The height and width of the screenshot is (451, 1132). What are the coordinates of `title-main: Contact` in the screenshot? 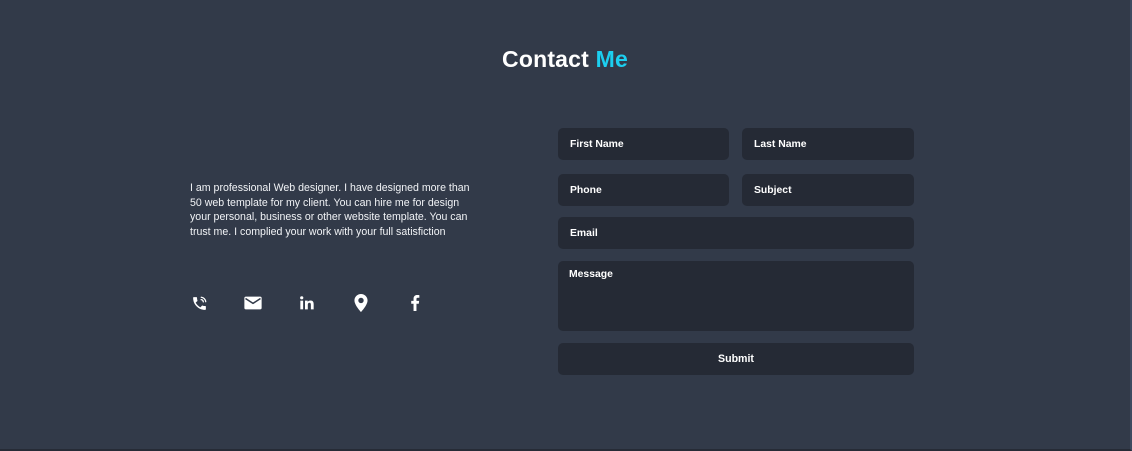 It's located at (546, 59).